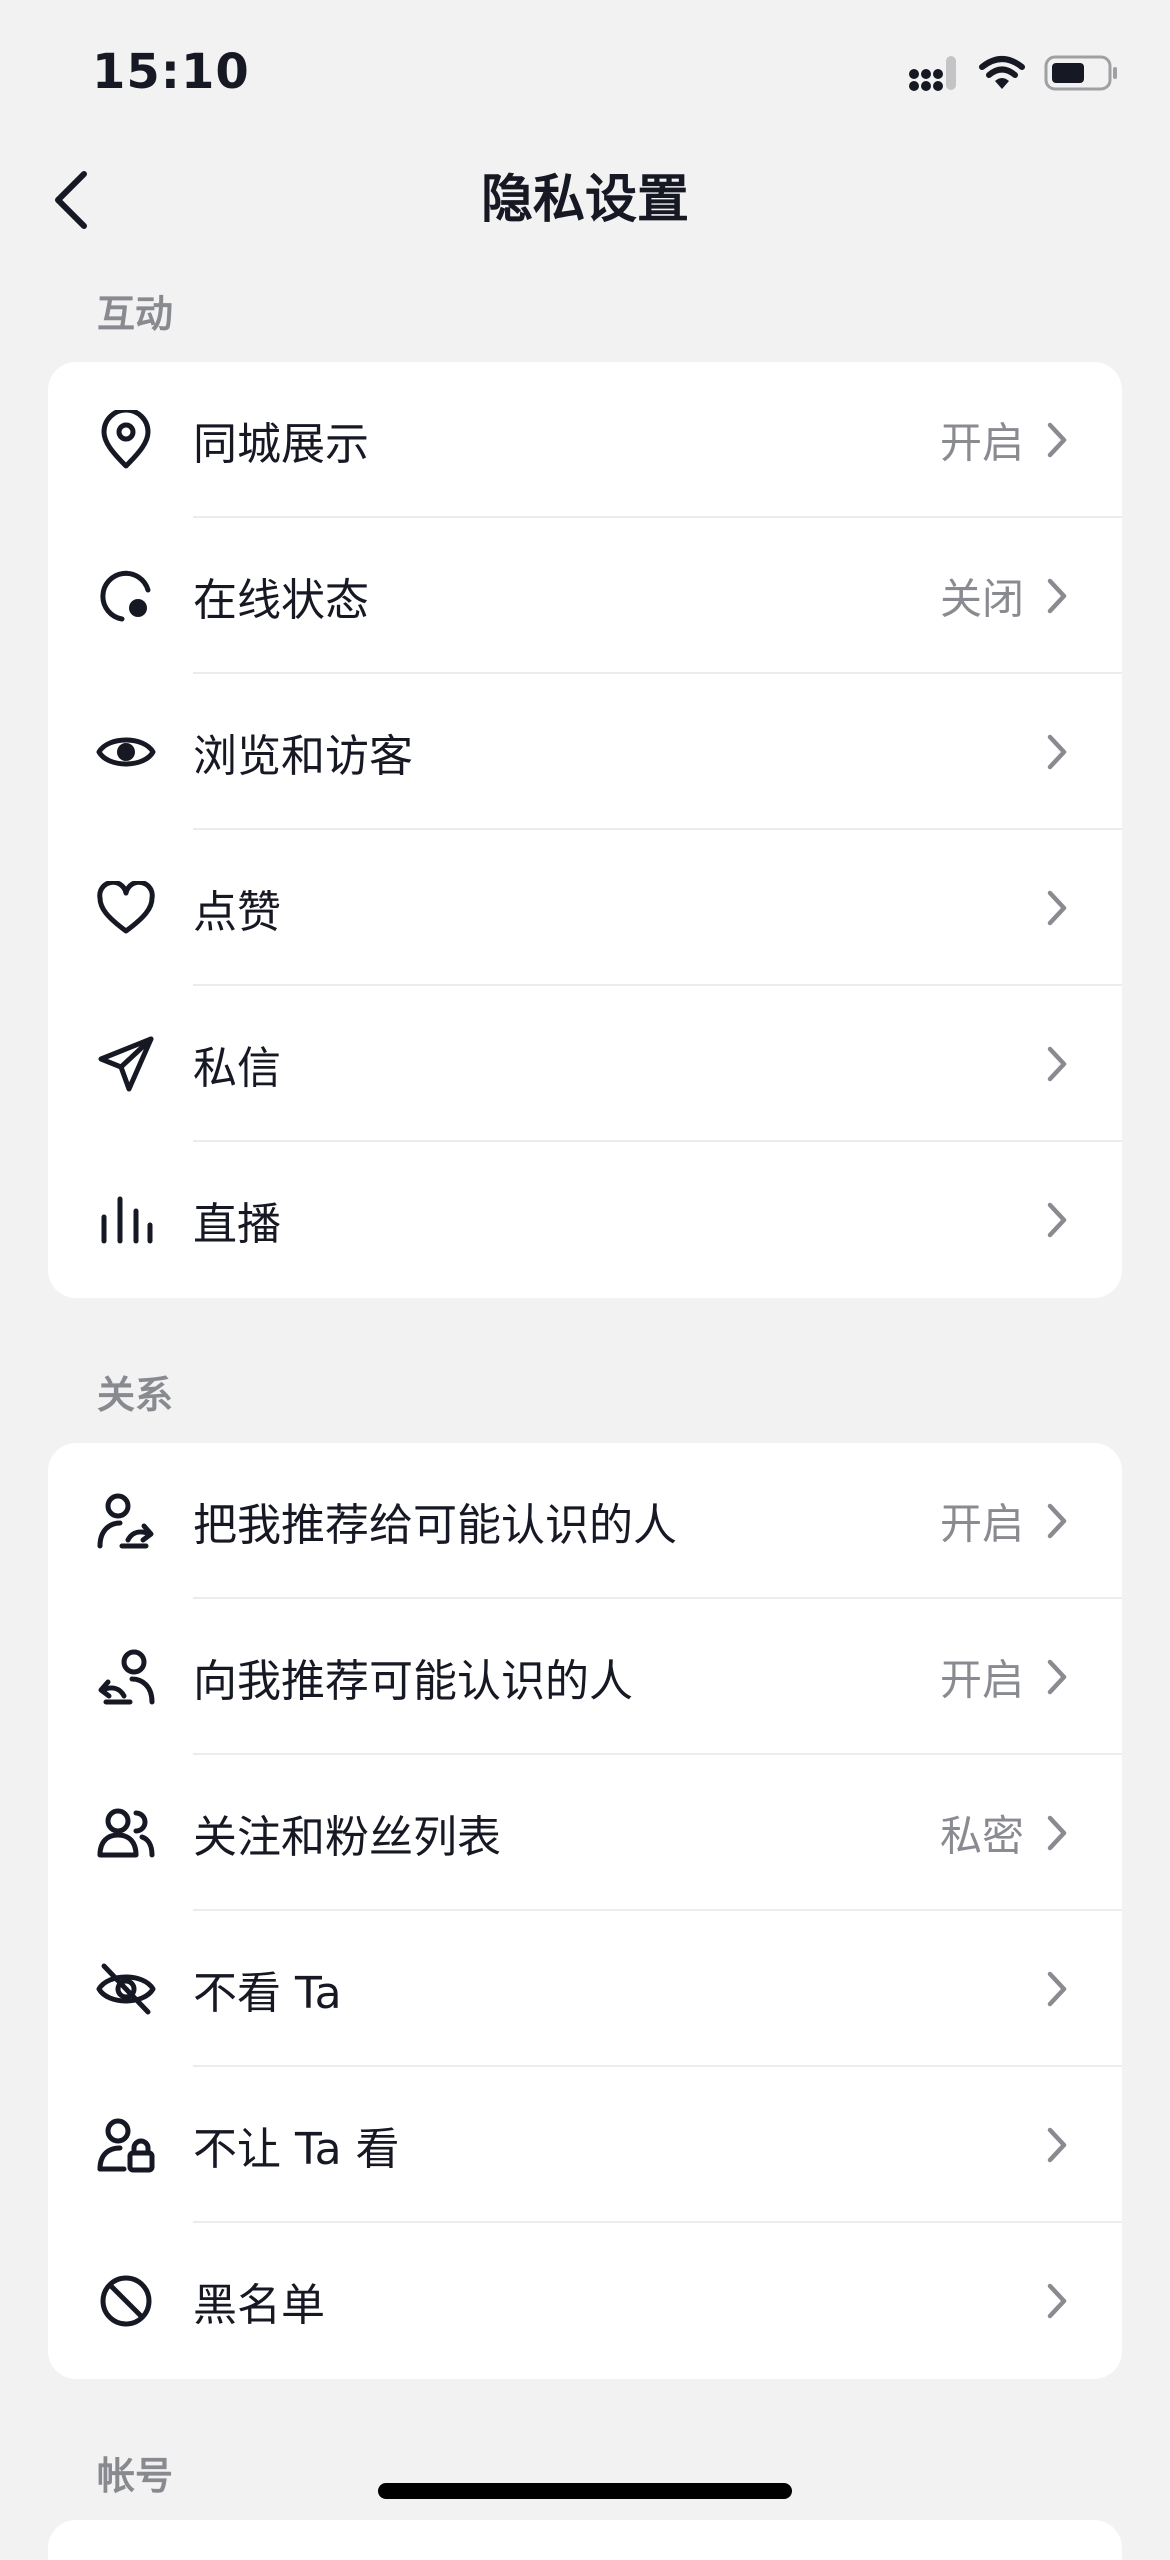 Image resolution: width=1170 pixels, height=2560 pixels. What do you see at coordinates (237, 1224) in the screenshot?
I see `setting-row-label: 直播` at bounding box center [237, 1224].